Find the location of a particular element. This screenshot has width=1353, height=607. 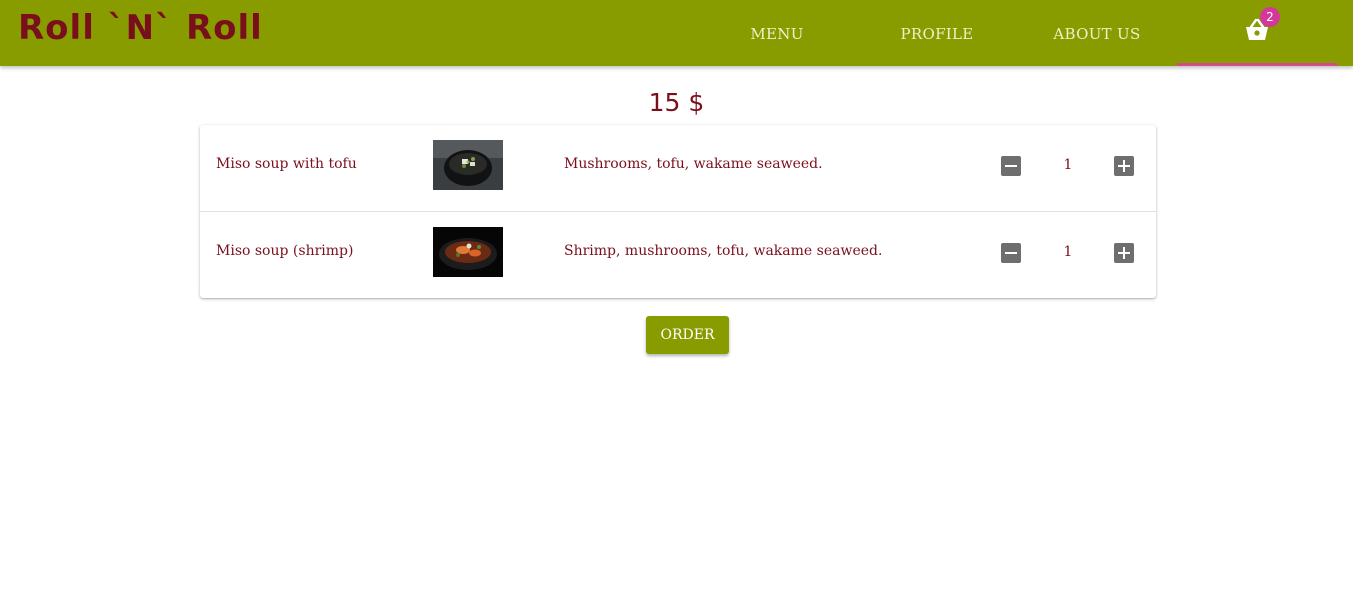

item-description: Shrimp, mushrooms, tofu, wakame seaweed. is located at coordinates (723, 251).